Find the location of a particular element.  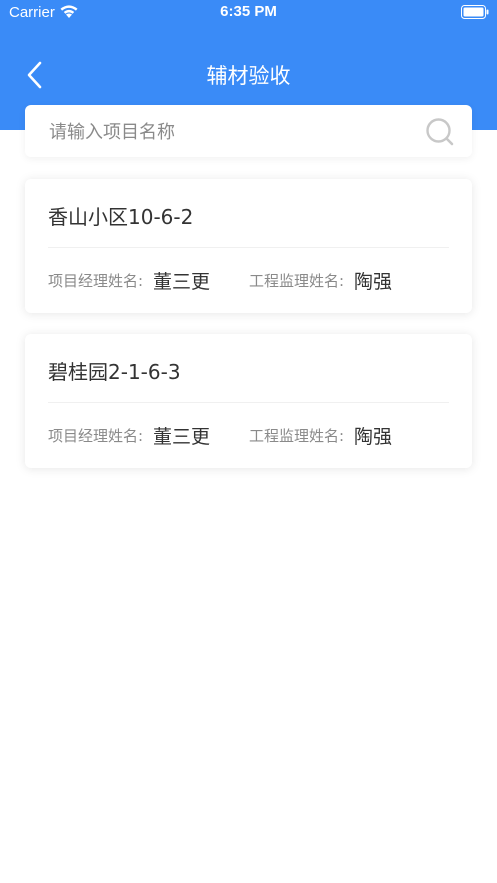

page-title: 辅材验收 is located at coordinates (248, 76).